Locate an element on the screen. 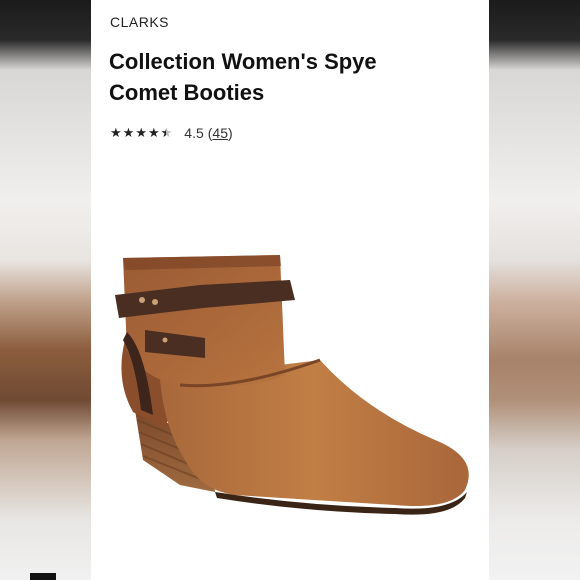  brand-name: CLARKS is located at coordinates (139, 22).